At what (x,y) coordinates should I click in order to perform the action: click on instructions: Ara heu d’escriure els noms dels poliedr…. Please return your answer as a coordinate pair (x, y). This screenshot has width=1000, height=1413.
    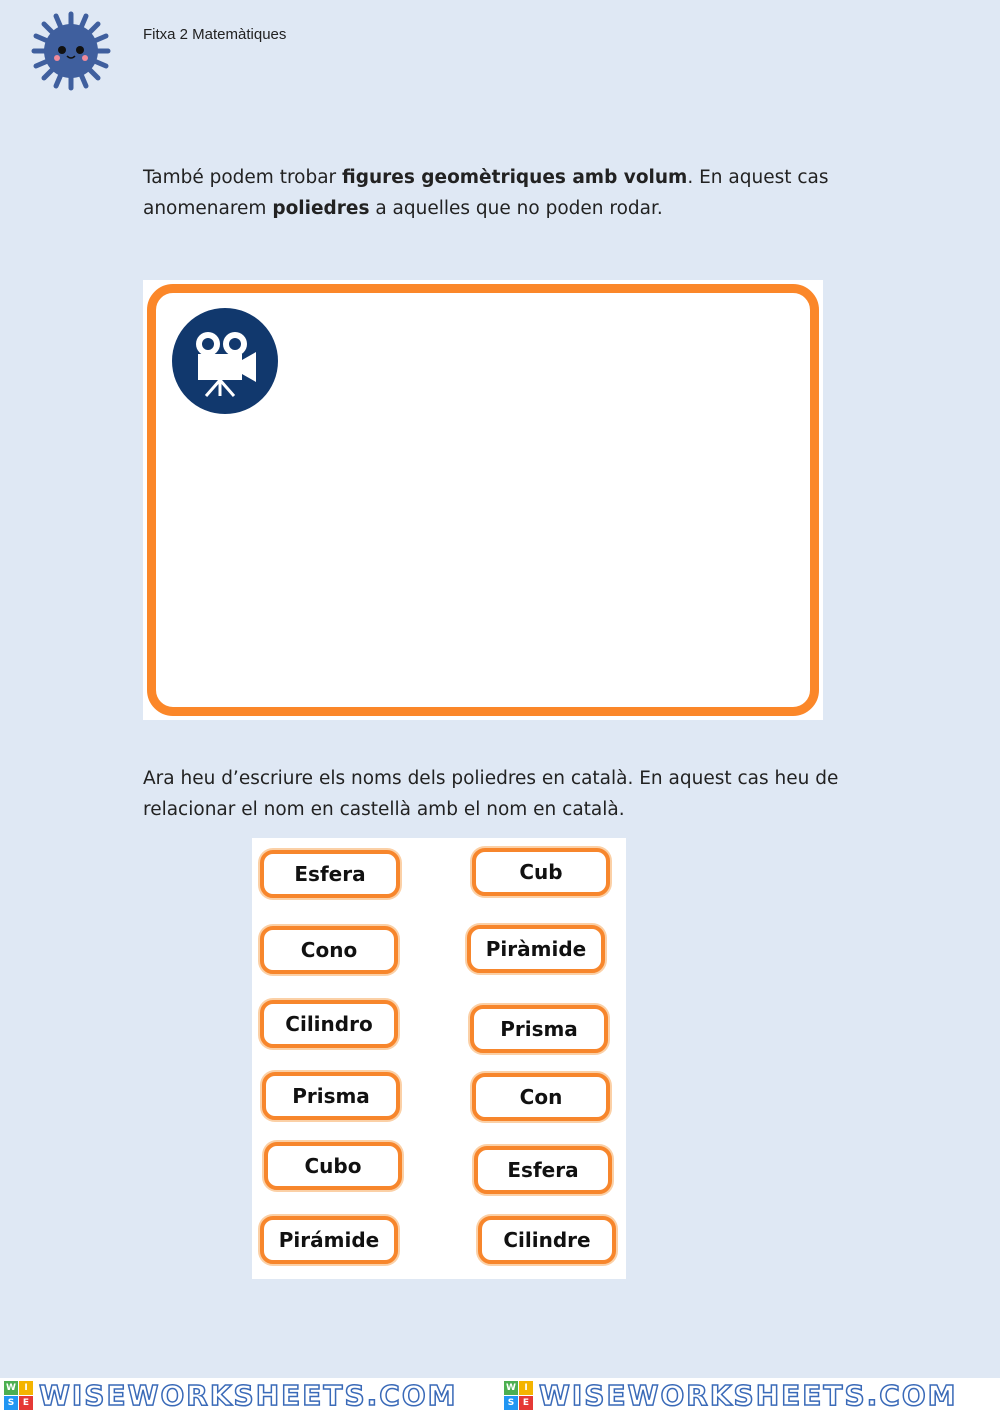
    Looking at the image, I should click on (491, 794).